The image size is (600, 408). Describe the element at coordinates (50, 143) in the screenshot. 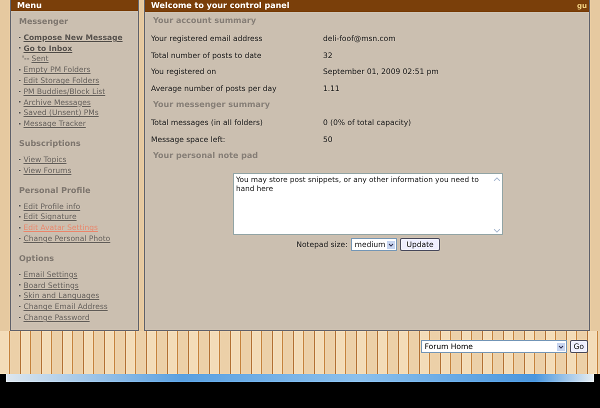

I see `section-heading: Subscriptions` at that location.